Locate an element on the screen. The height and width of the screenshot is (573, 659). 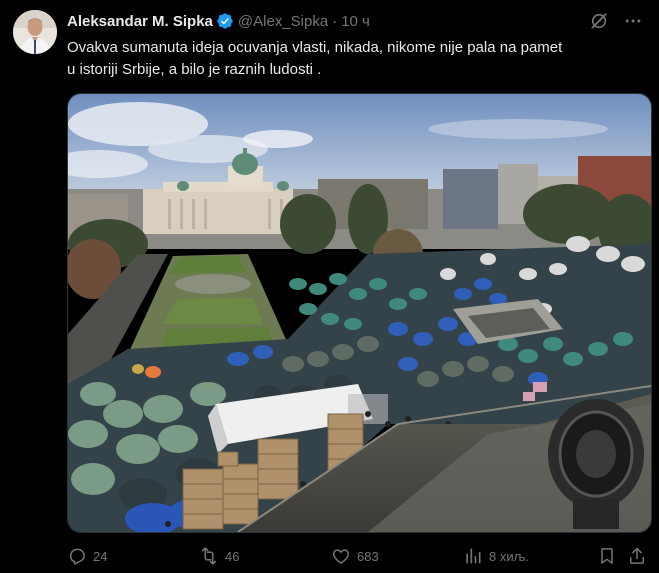
action-bar: 24 46 683 8 хиљ. is located at coordinates (357, 556).